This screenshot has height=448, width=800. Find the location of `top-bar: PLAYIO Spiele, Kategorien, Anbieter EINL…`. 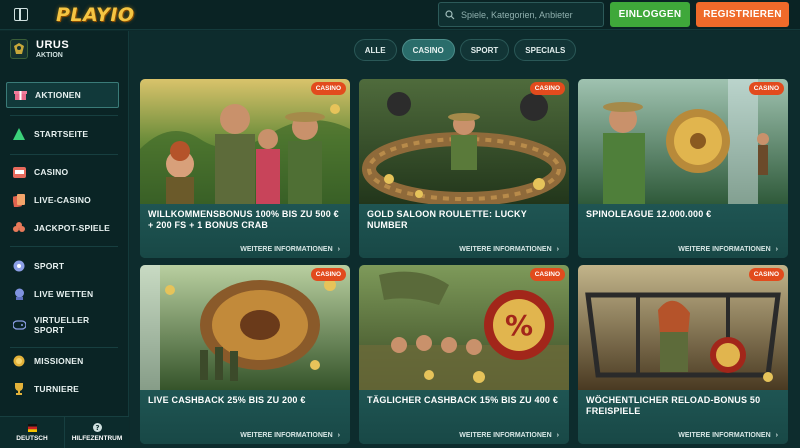

top-bar: PLAYIO Spiele, Kategorien, Anbieter EINL… is located at coordinates (400, 15).